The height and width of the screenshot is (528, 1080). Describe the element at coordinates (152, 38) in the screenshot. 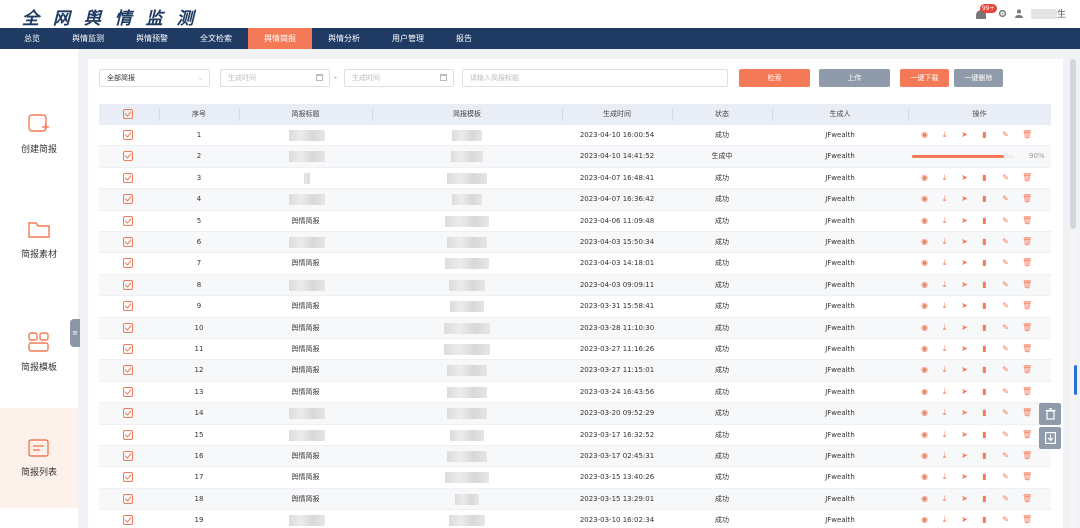

I see `nav-item-2: 舆情预警` at that location.